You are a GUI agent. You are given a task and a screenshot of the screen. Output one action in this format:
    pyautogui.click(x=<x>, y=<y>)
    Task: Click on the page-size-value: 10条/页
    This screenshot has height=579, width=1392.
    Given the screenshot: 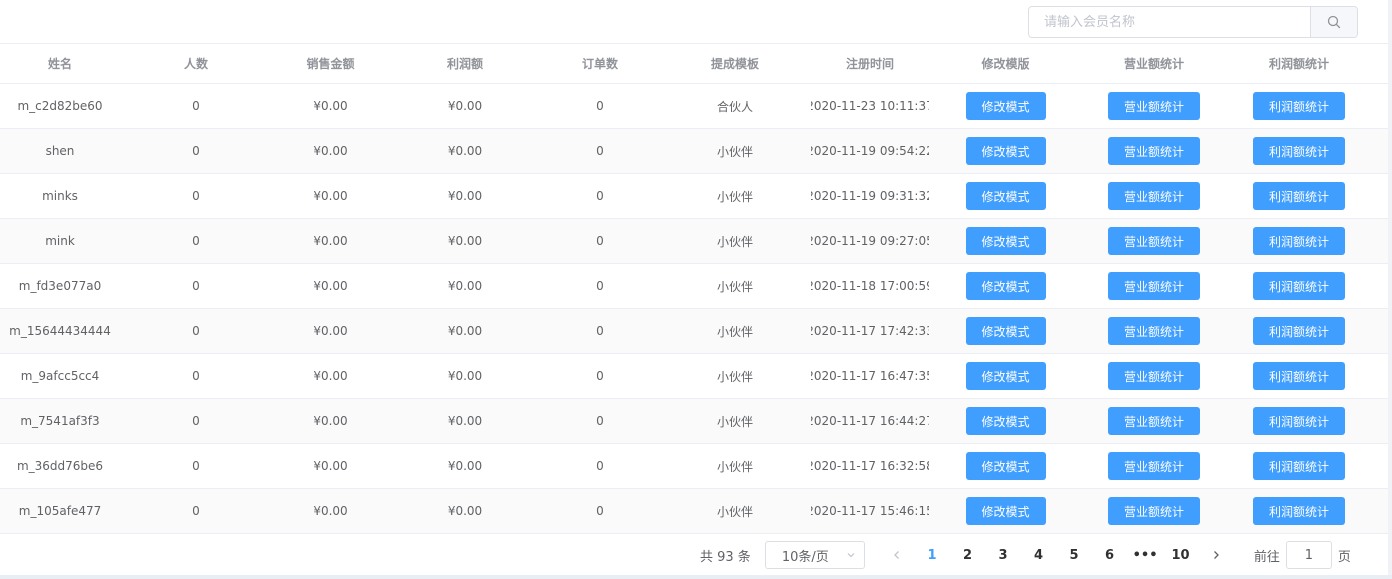 What is the action you would take?
    pyautogui.click(x=805, y=557)
    